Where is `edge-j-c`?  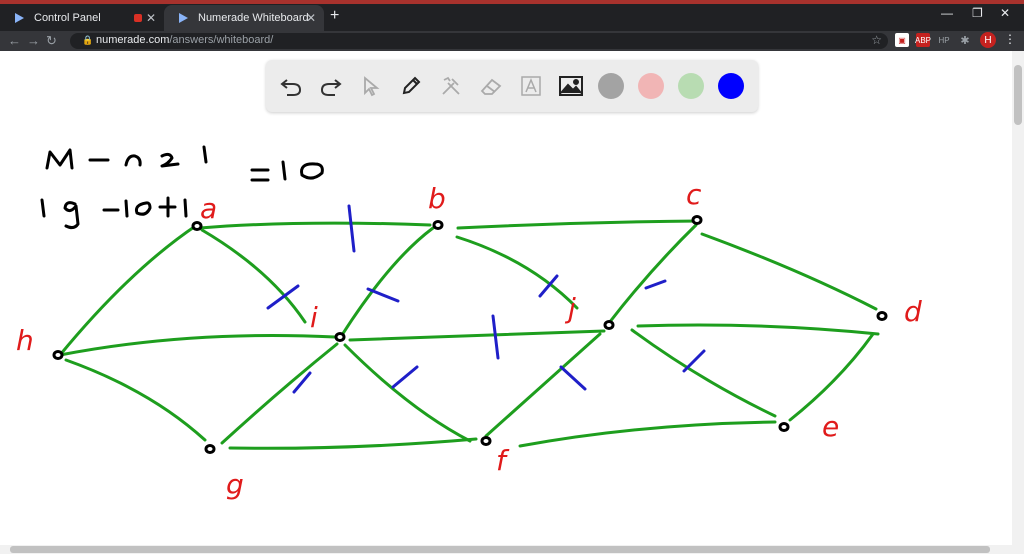 edge-j-c is located at coordinates (652, 274).